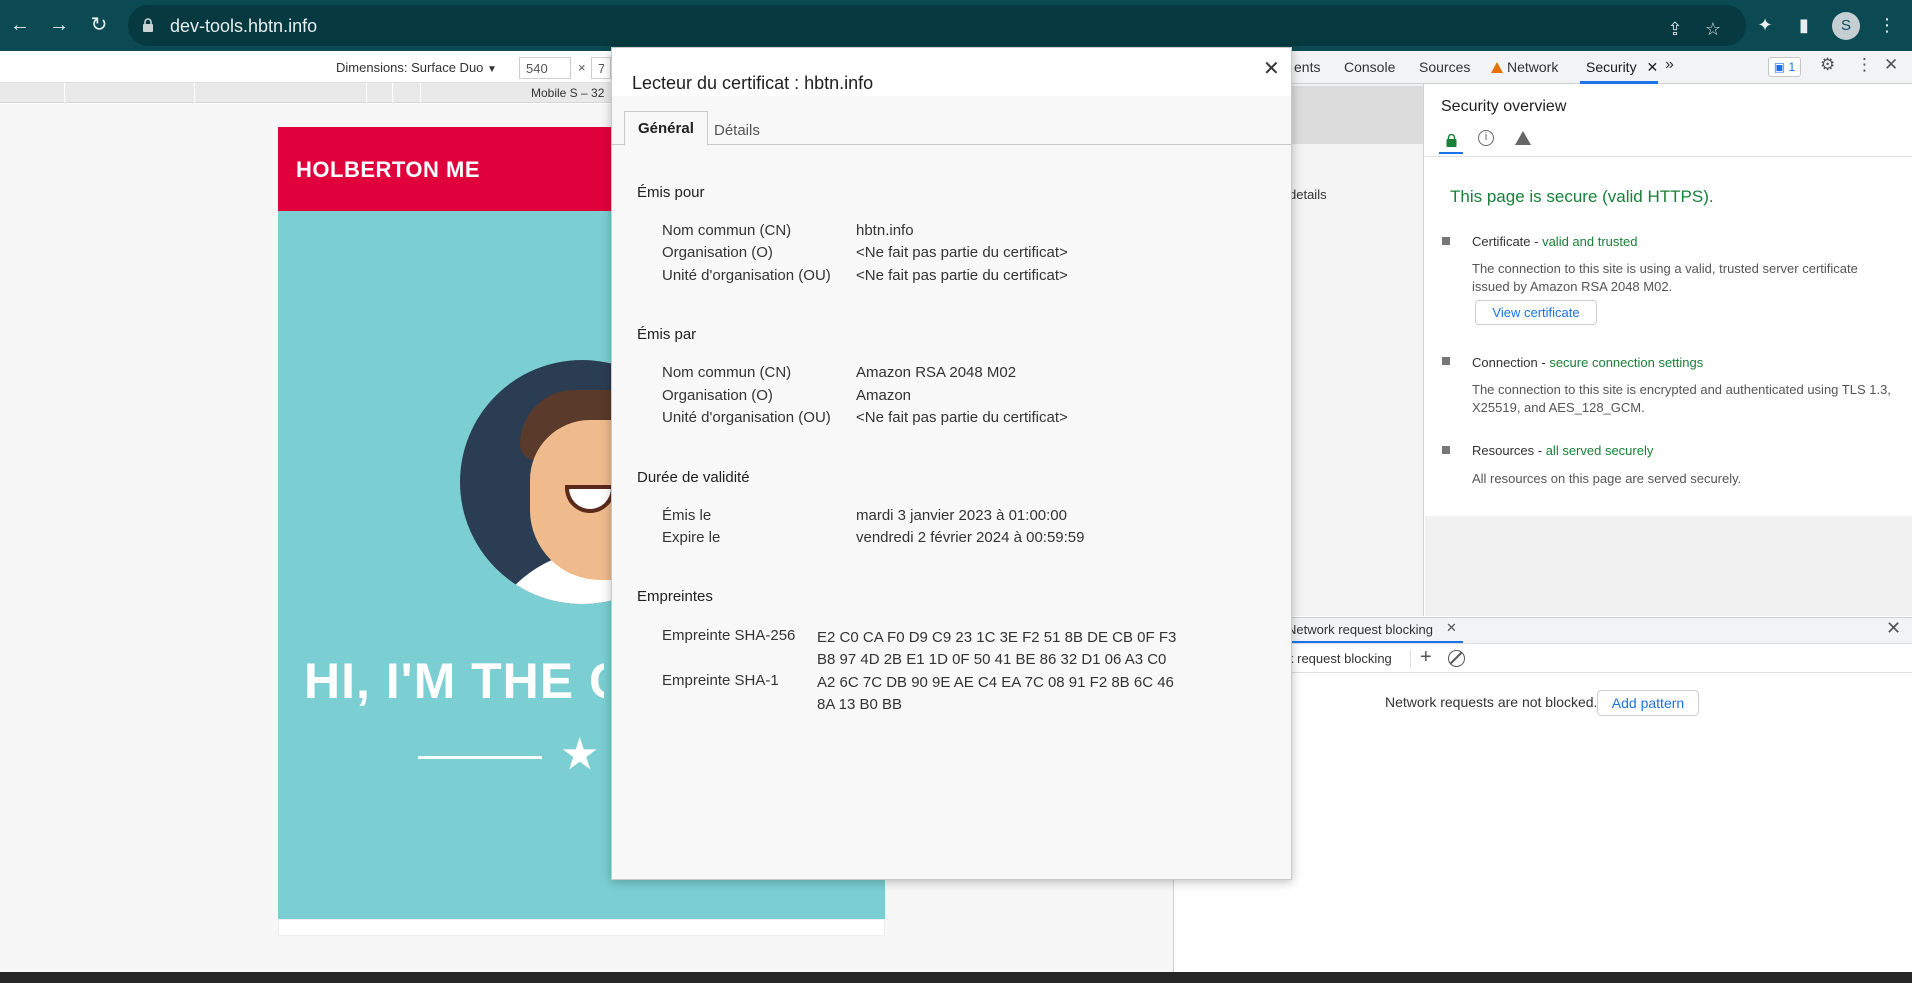  What do you see at coordinates (1307, 67) in the screenshot?
I see `tab-elements: ents` at bounding box center [1307, 67].